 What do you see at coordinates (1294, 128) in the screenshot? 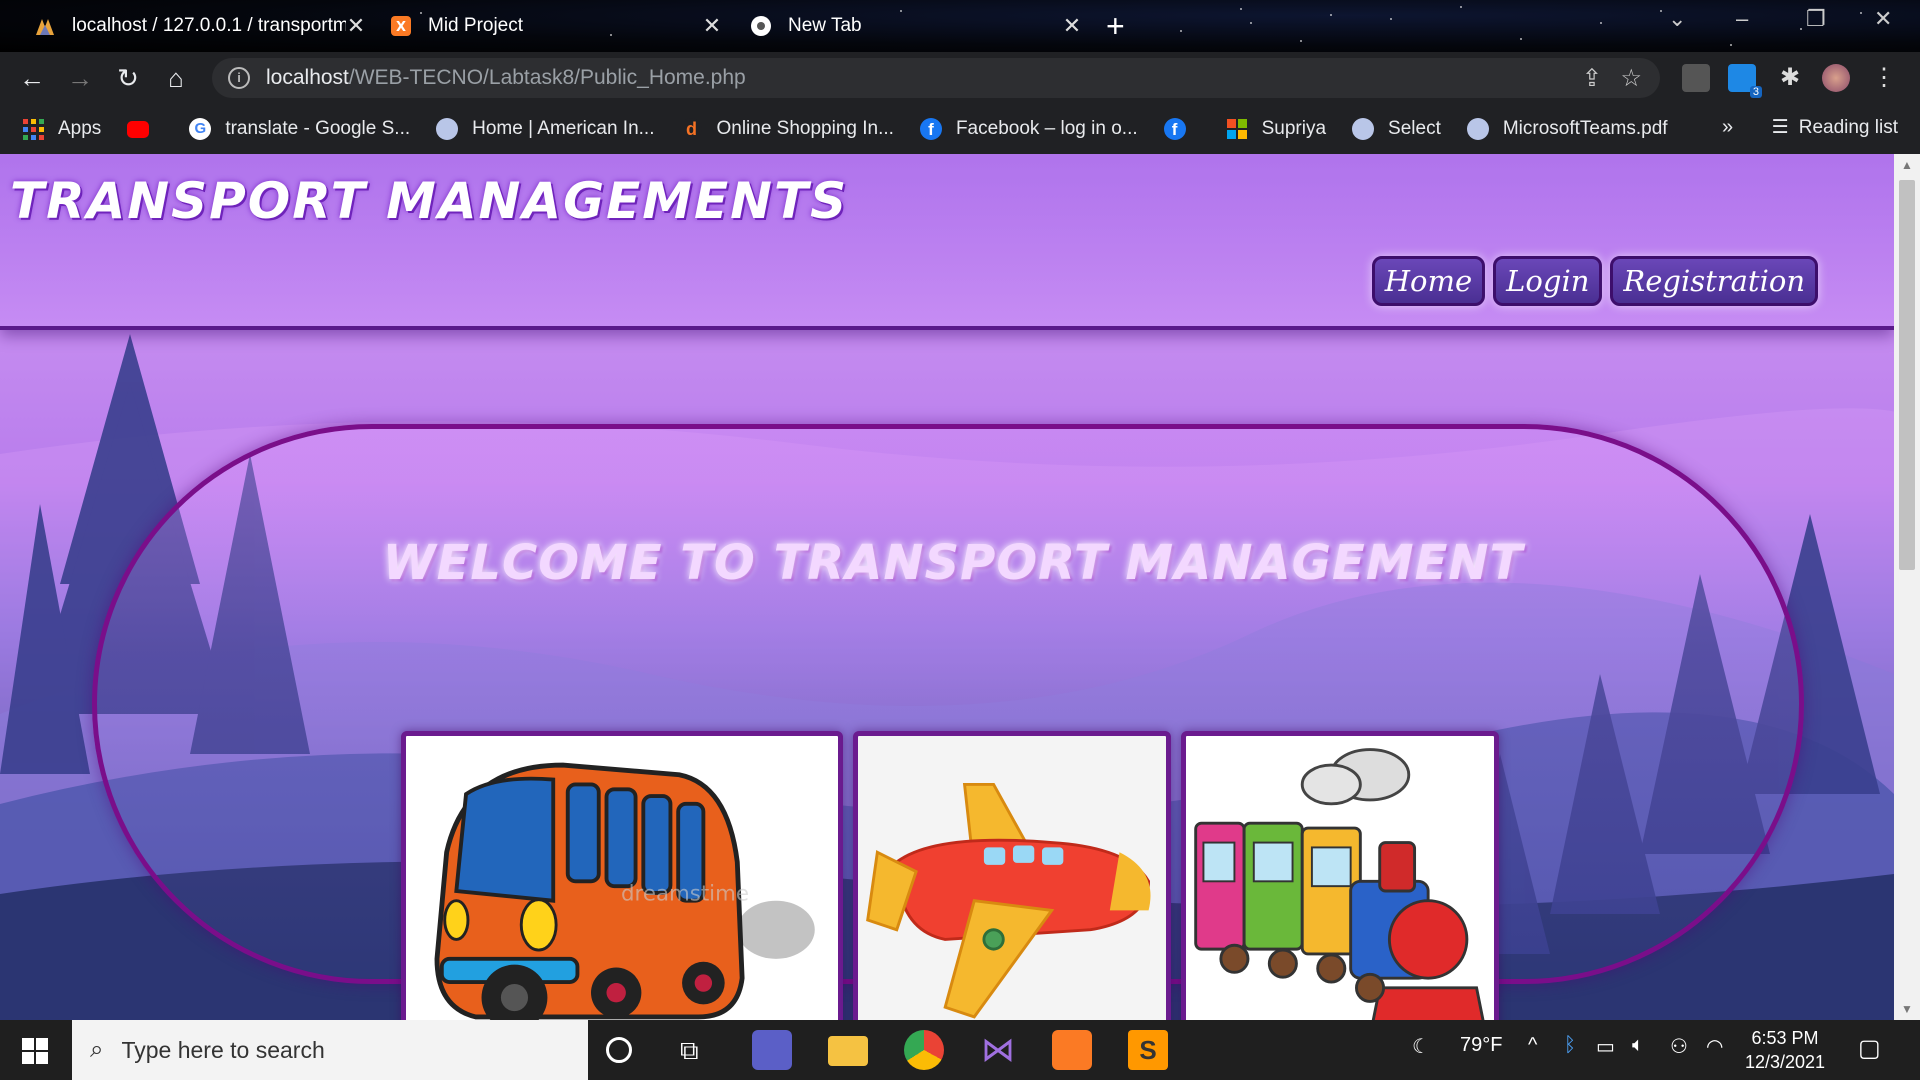
I see `bookmark-label: Supriya` at bounding box center [1294, 128].